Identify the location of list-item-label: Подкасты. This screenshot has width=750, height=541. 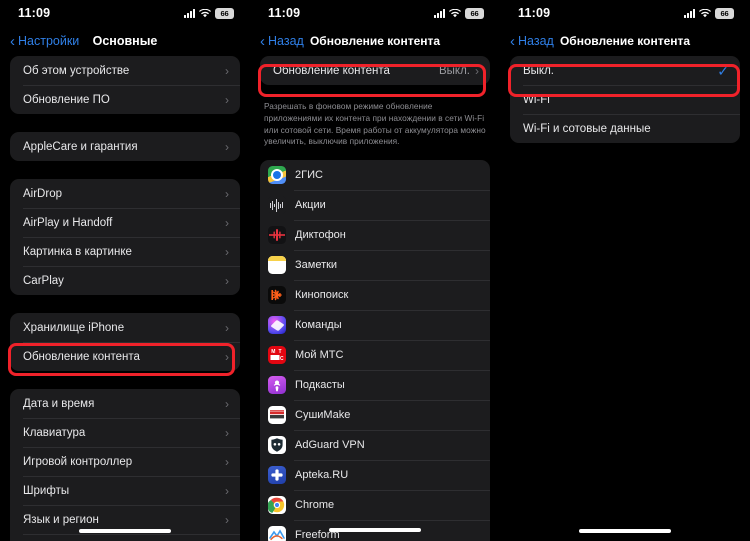
(320, 385).